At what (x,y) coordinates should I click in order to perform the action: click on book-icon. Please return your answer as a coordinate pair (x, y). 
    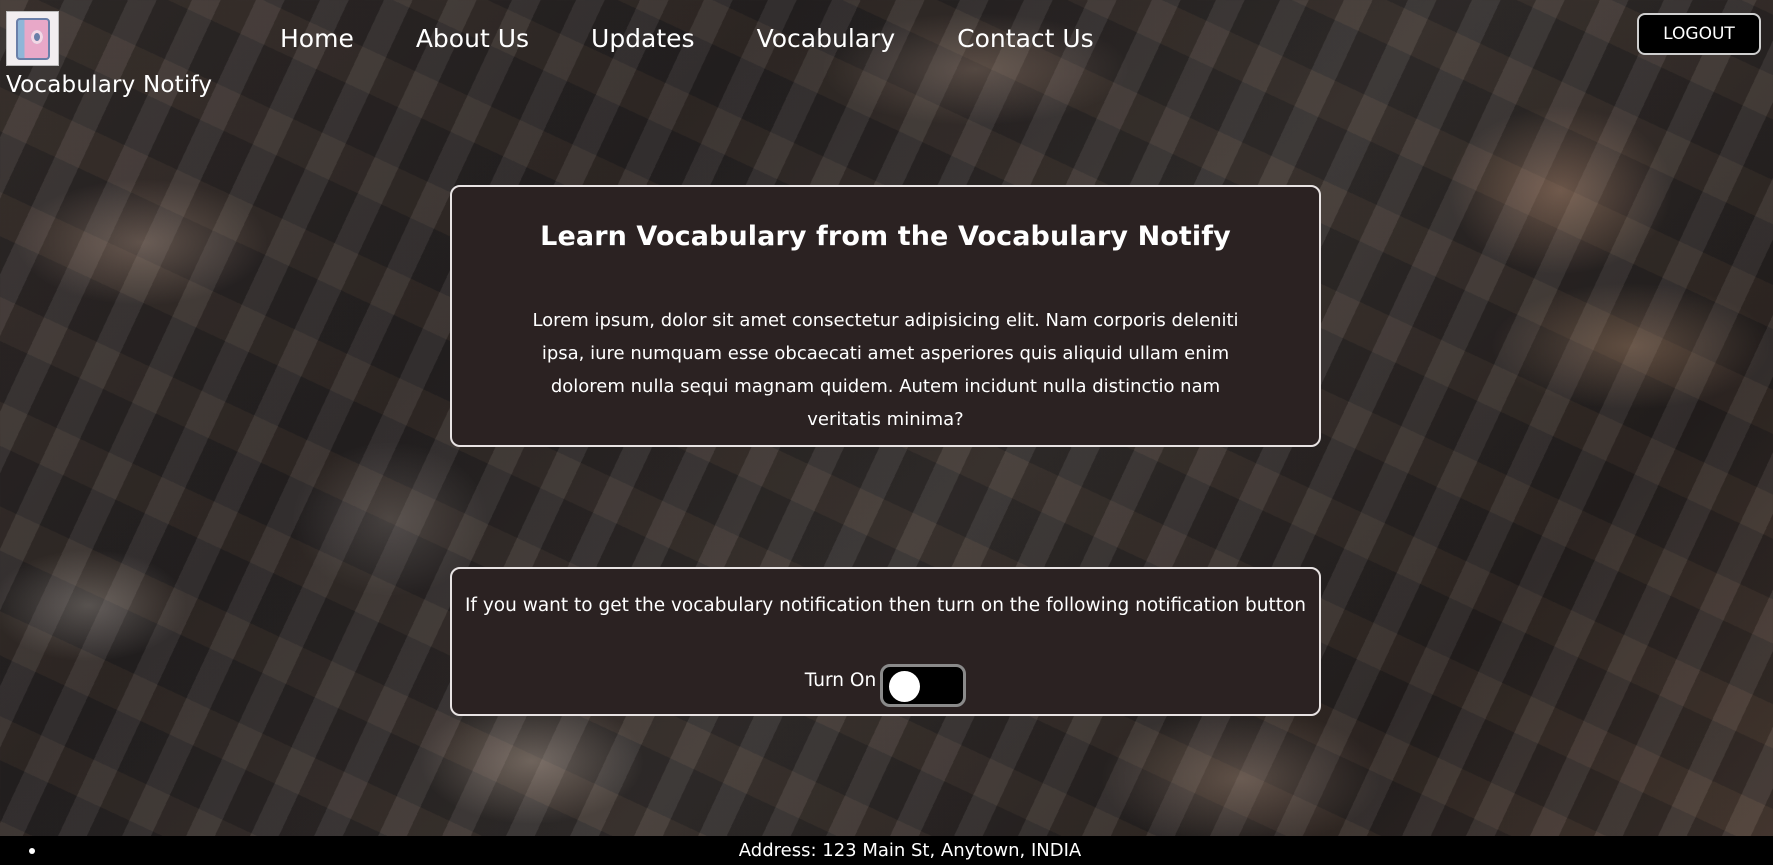
    Looking at the image, I should click on (32, 38).